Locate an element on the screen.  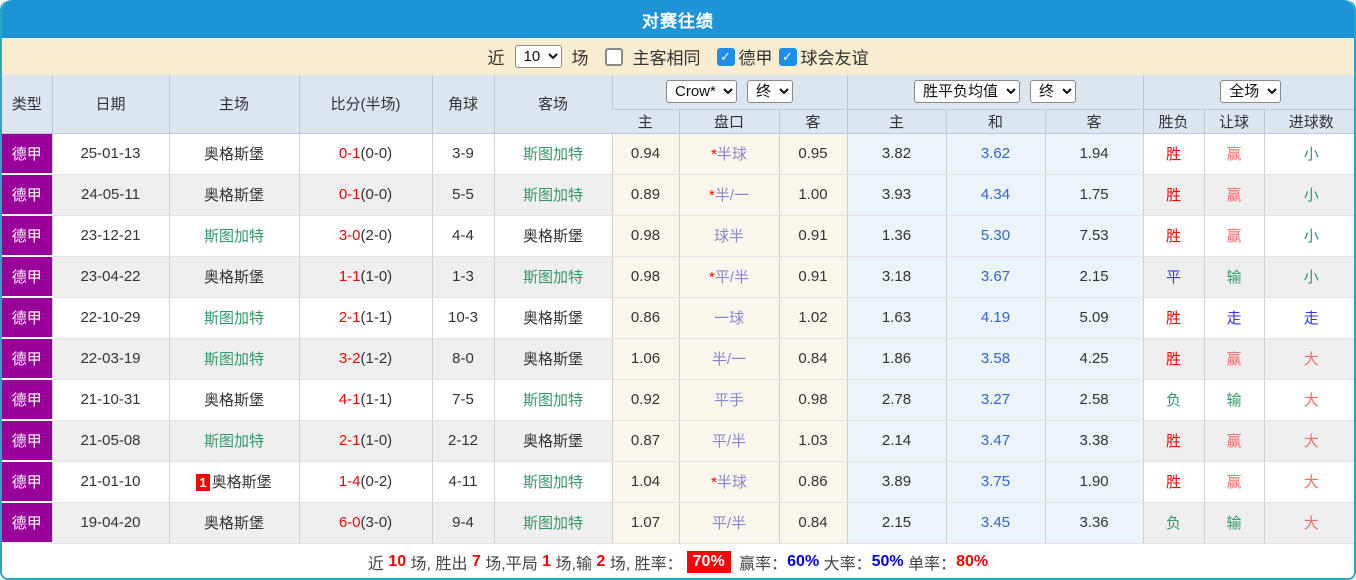
date-cell: 19-04-20 is located at coordinates (110, 523).